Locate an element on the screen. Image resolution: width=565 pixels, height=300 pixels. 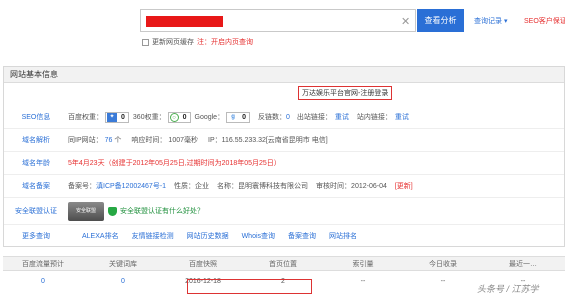
security-label: 安全联盟认证 is located at coordinates (36, 211).